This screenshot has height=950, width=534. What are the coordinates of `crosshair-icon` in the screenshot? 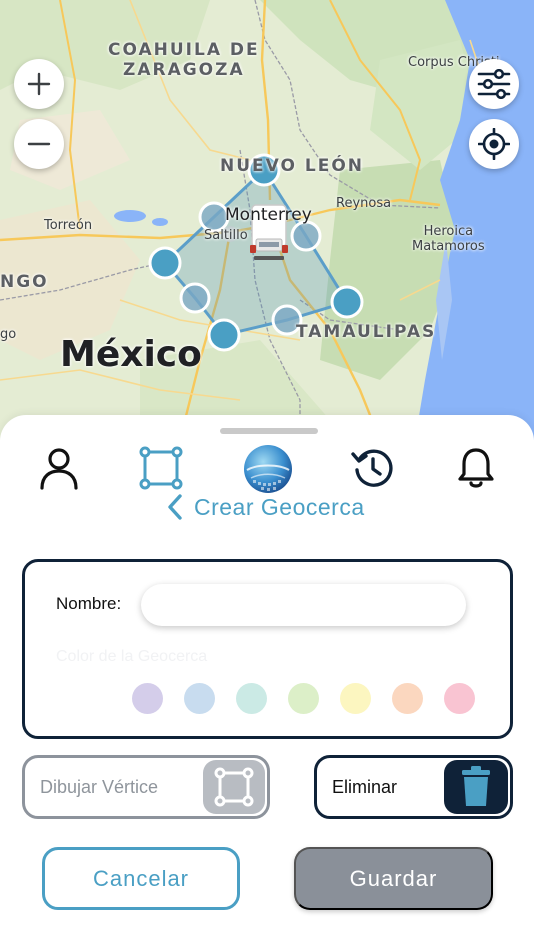 It's located at (494, 144).